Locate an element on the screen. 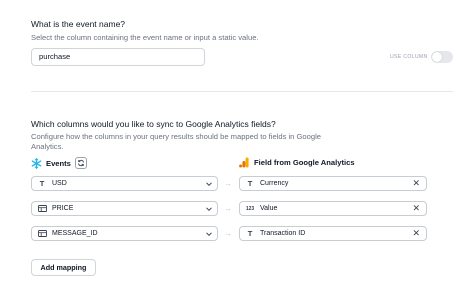  column-select-value: USD is located at coordinates (59, 183).